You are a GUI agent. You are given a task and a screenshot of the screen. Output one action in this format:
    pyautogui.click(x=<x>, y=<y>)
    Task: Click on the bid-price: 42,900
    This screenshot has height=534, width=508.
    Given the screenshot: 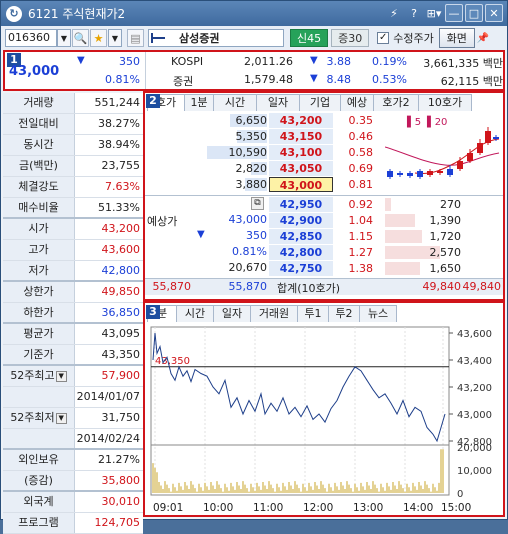 What is the action you would take?
    pyautogui.click(x=301, y=220)
    